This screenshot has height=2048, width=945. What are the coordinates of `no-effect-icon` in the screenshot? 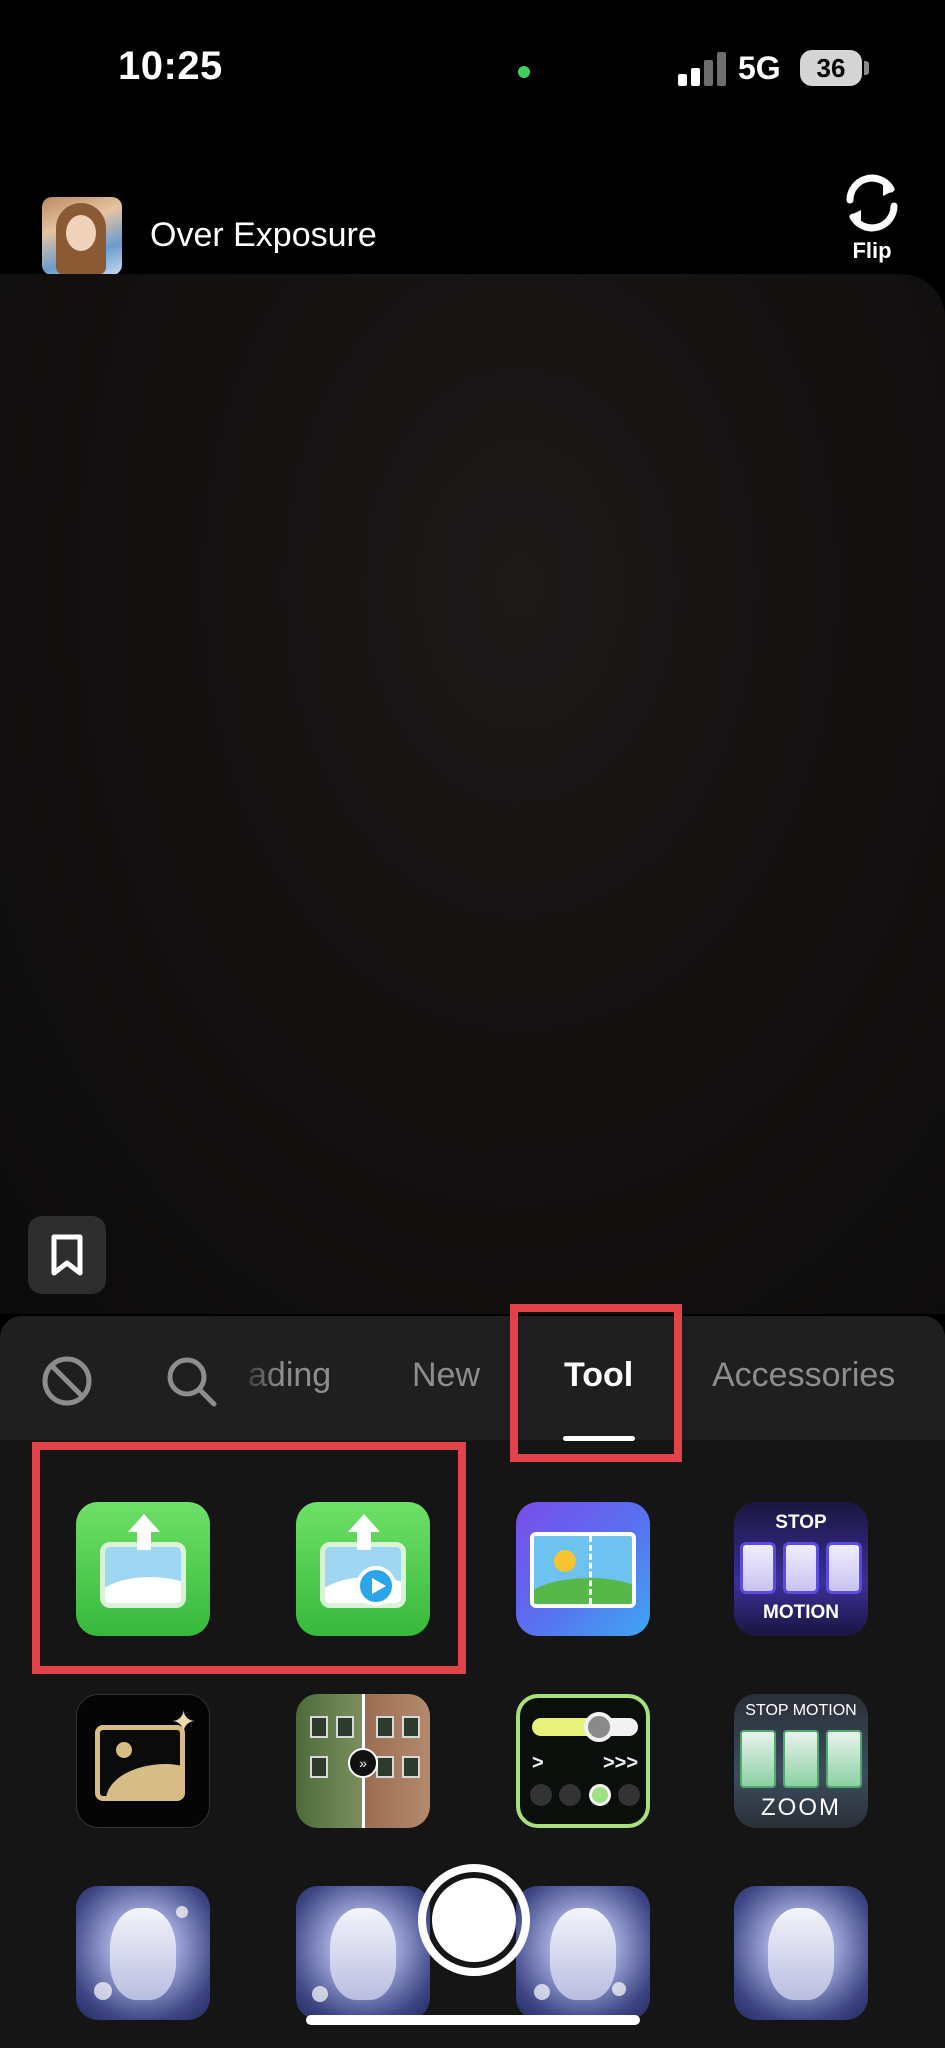 It's located at (67, 1381).